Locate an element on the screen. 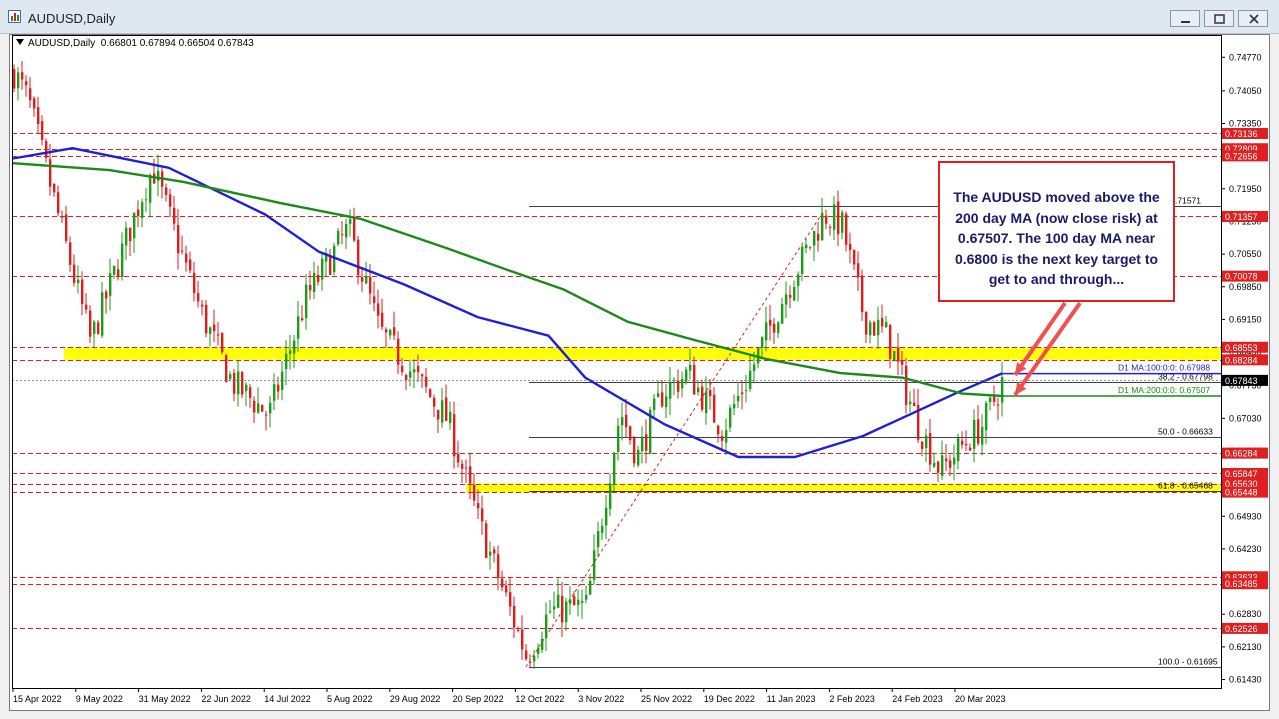 The image size is (1279, 719). restore-icon is located at coordinates (1219, 19).